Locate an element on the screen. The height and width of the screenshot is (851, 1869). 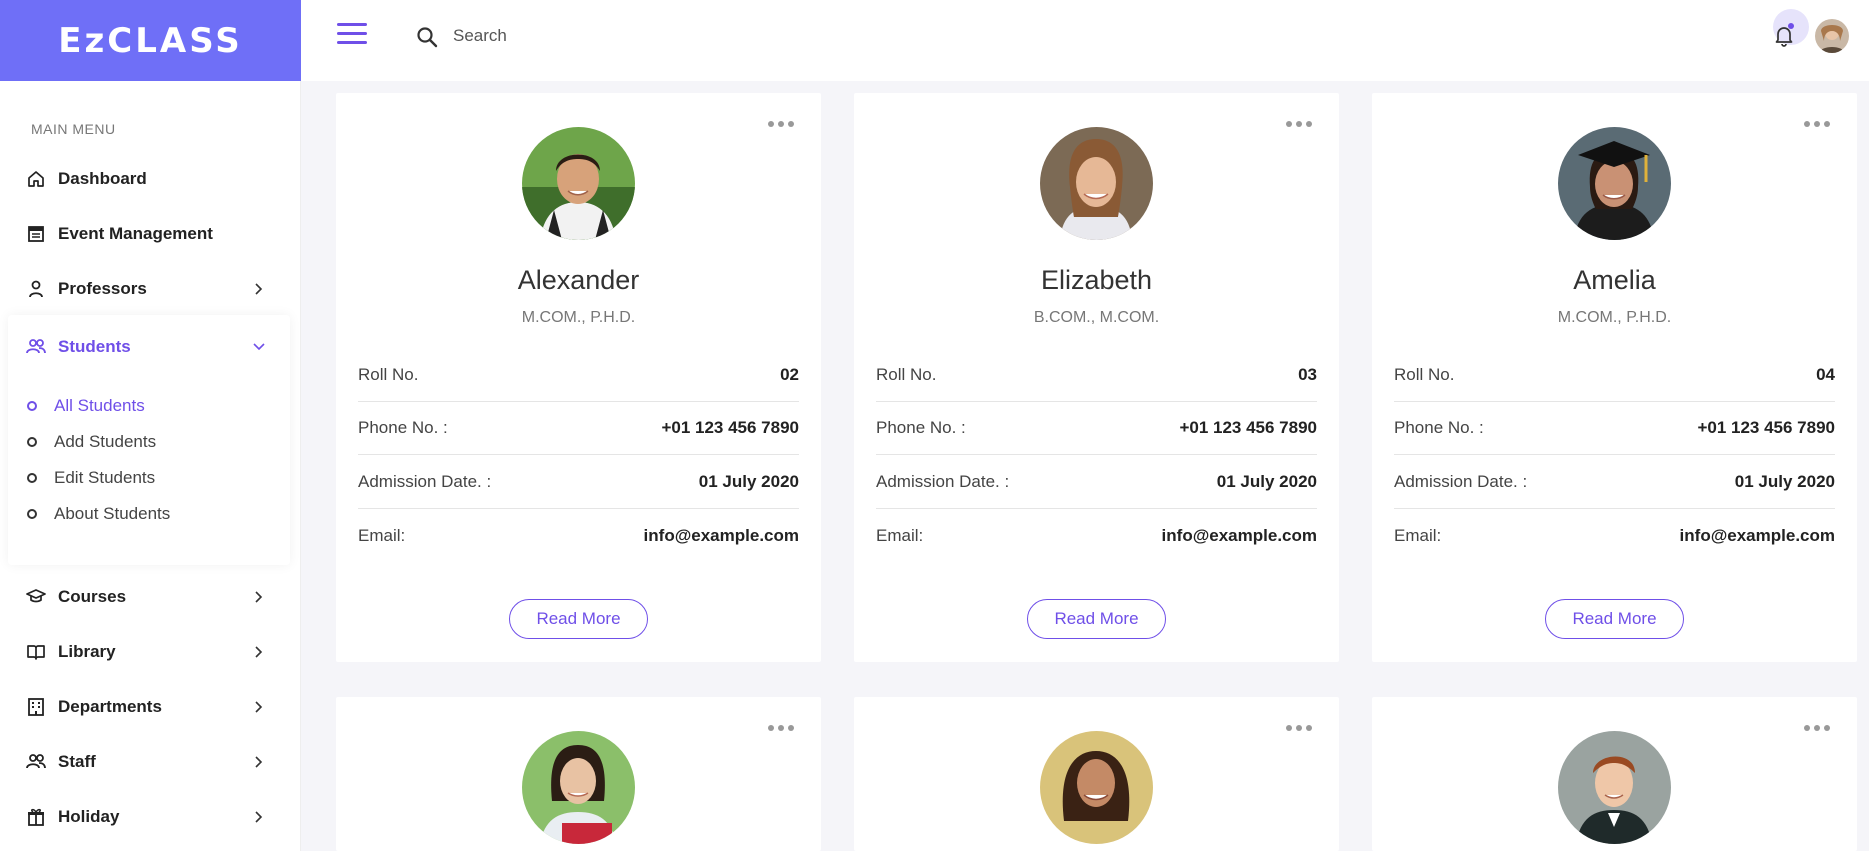
sidebar-item-event-management: Event Management is located at coordinates (150, 234).